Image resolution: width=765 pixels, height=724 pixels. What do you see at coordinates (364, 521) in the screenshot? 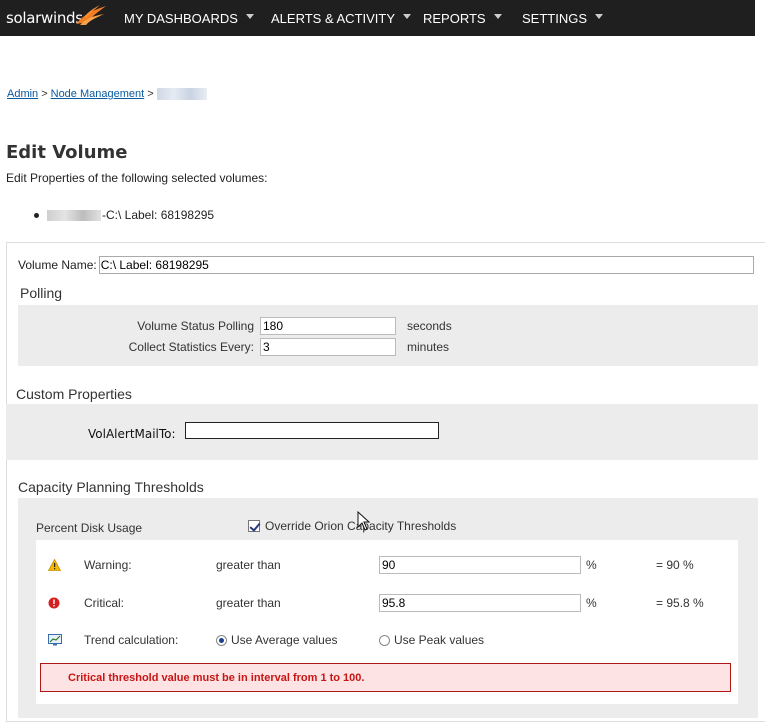
I see `mouse-cursor-icon` at bounding box center [364, 521].